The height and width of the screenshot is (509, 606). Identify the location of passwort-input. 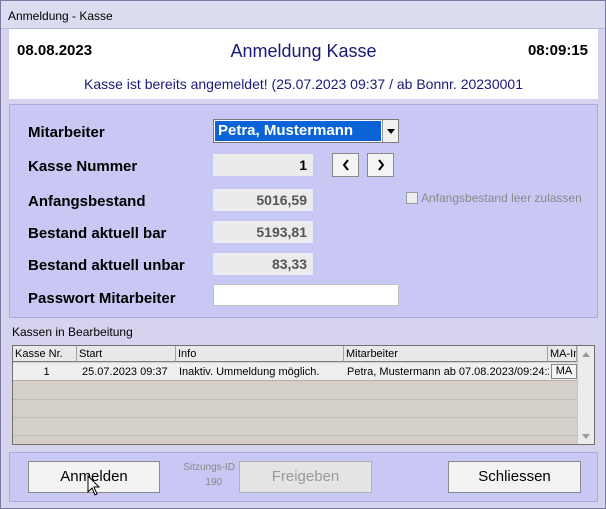
(306, 295).